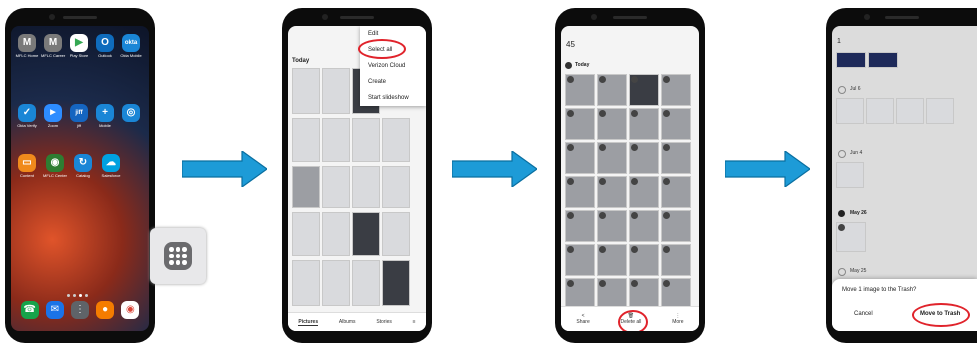  I want to click on app-catalog: ↻ Catalog, so click(83, 166).